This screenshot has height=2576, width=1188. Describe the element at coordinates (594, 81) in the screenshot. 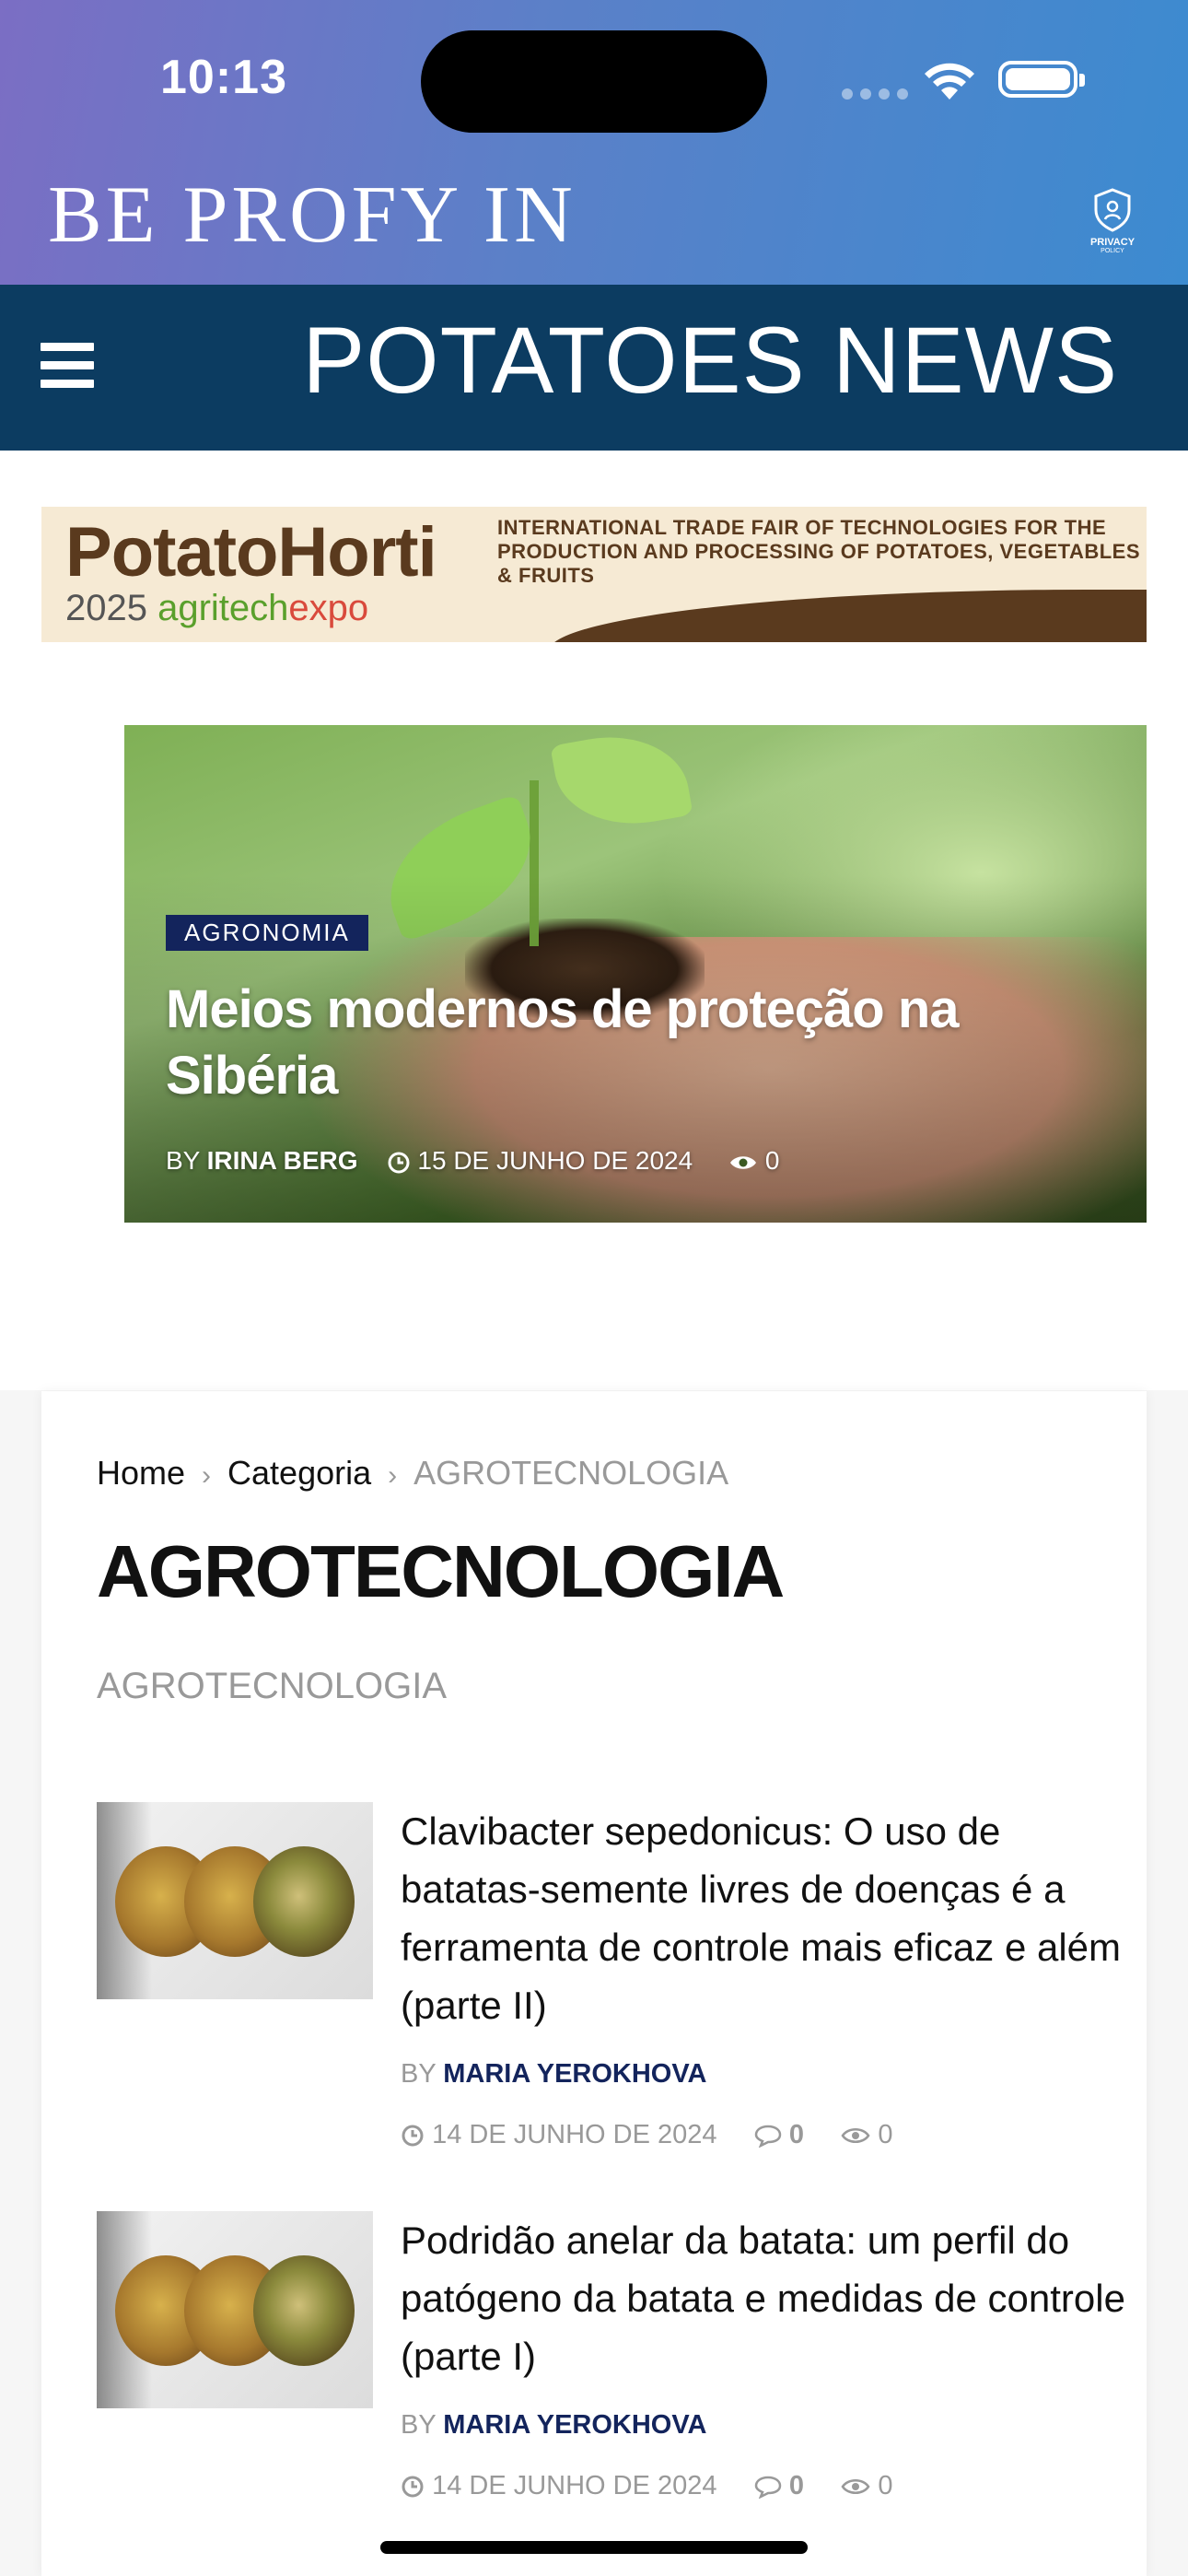

I see `dynamic-island` at that location.